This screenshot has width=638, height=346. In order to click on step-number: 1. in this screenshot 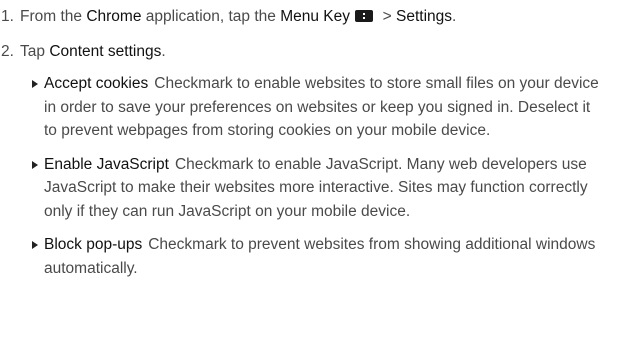, I will do `click(7, 16)`.